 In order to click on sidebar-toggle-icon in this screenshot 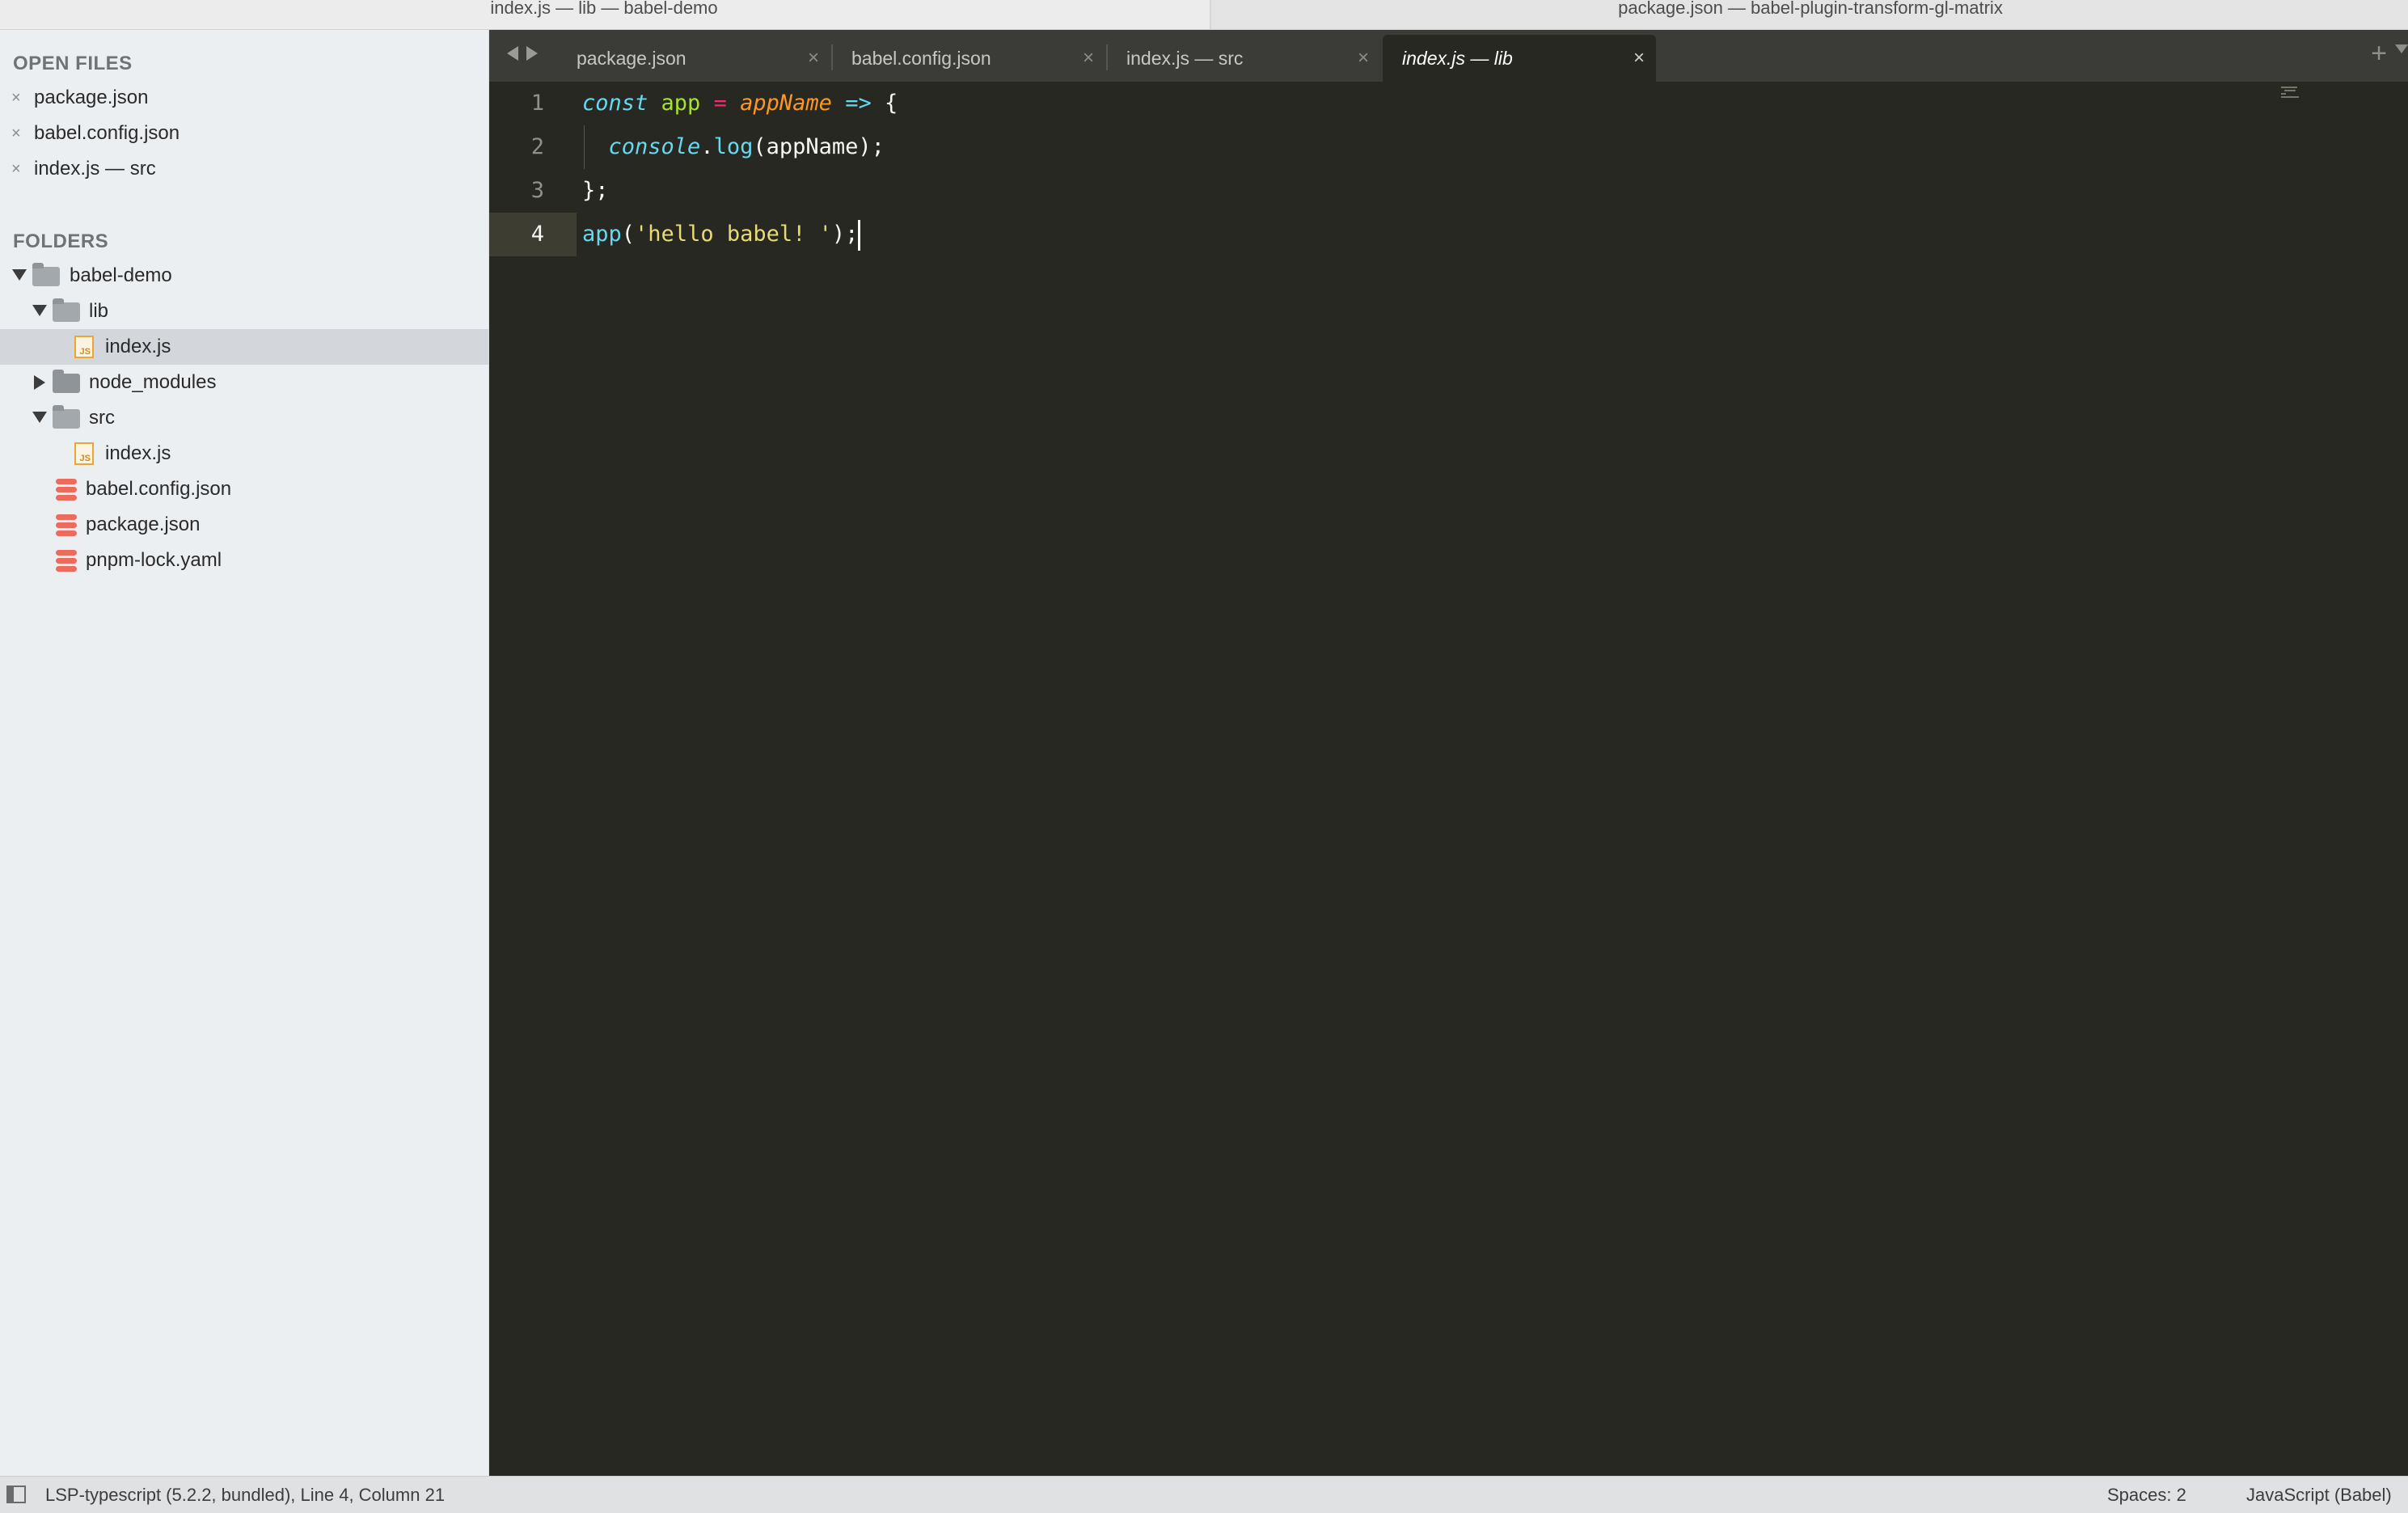, I will do `click(16, 1494)`.